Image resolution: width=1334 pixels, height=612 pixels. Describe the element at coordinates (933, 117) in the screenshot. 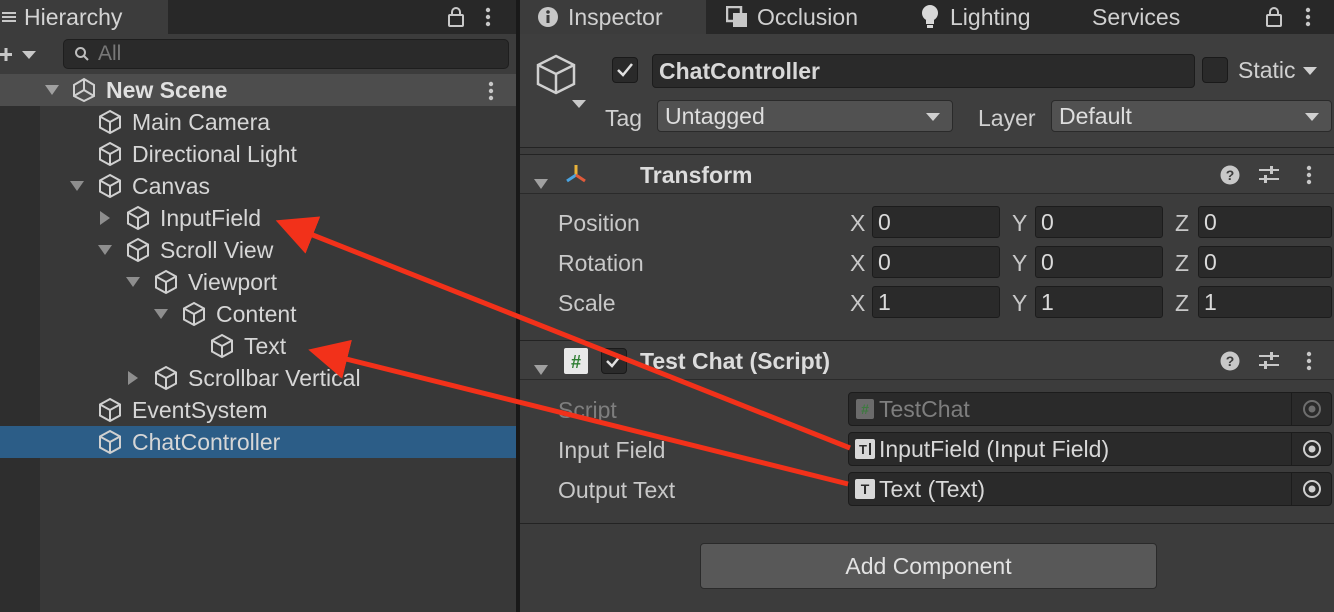

I see `chevron-down-icon` at that location.